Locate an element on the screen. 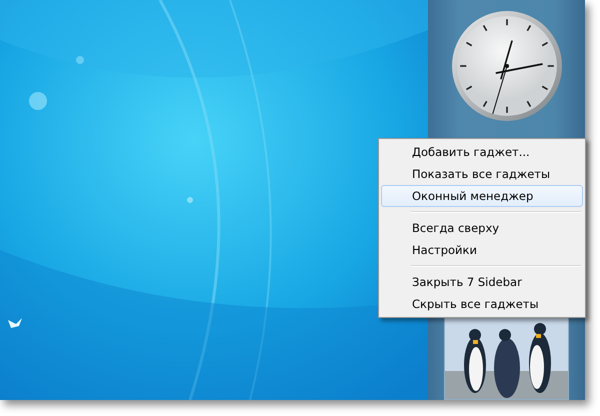  menu-item: Закрыть 7 Sidebar is located at coordinates (482, 282).